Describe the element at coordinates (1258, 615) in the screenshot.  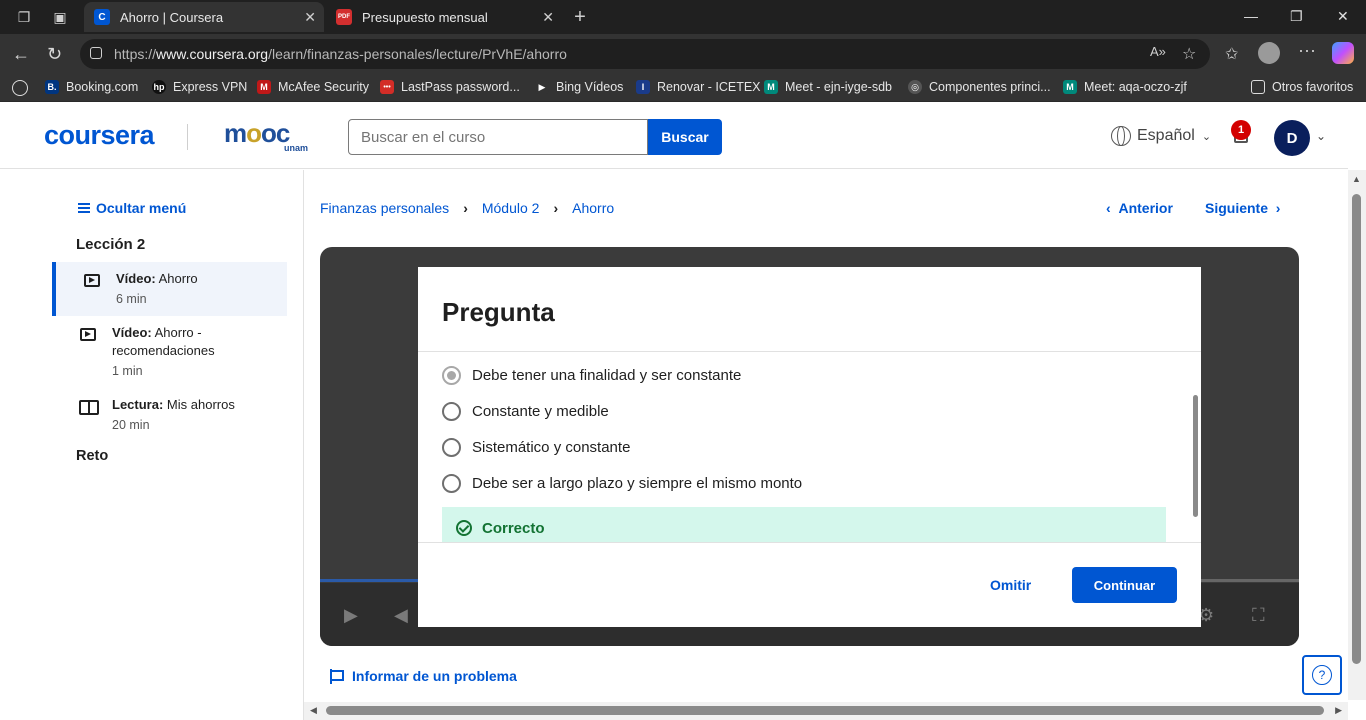
I see `fullscreen-icon: ⛶` at that location.